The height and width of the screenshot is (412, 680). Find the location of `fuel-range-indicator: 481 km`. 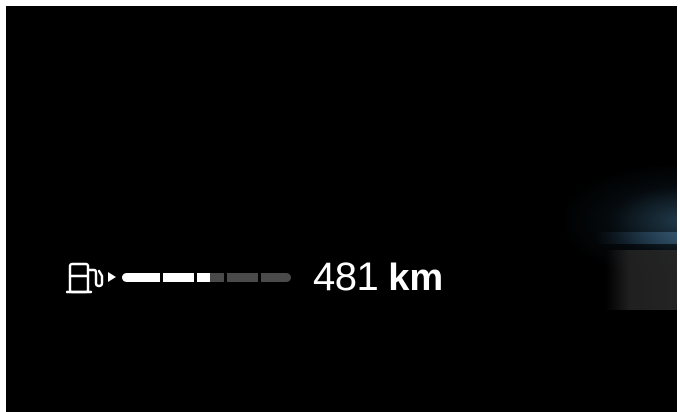

fuel-range-indicator: 481 km is located at coordinates (254, 277).